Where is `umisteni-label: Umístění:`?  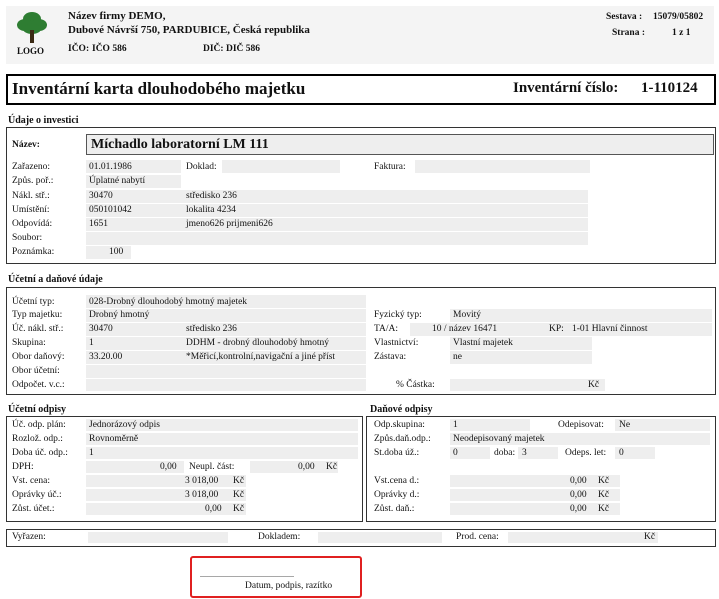
umisteni-label: Umístění: is located at coordinates (31, 210).